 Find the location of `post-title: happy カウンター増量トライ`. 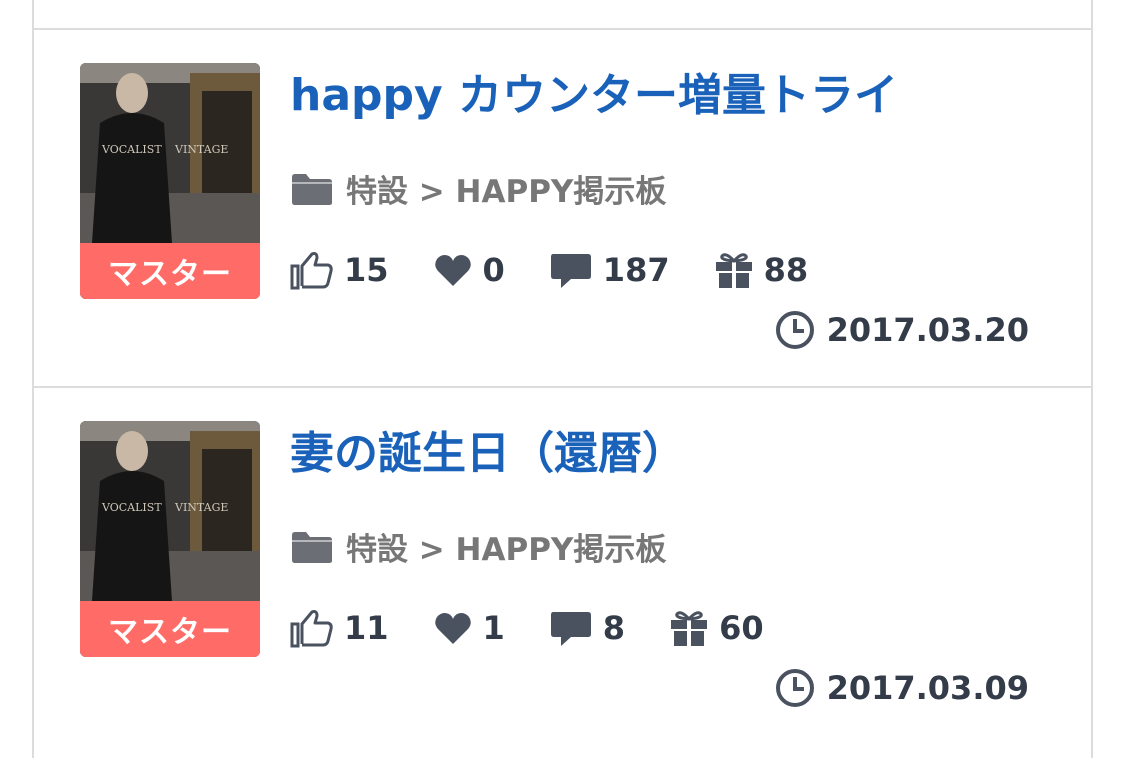

post-title: happy カウンター増量トライ is located at coordinates (594, 96).